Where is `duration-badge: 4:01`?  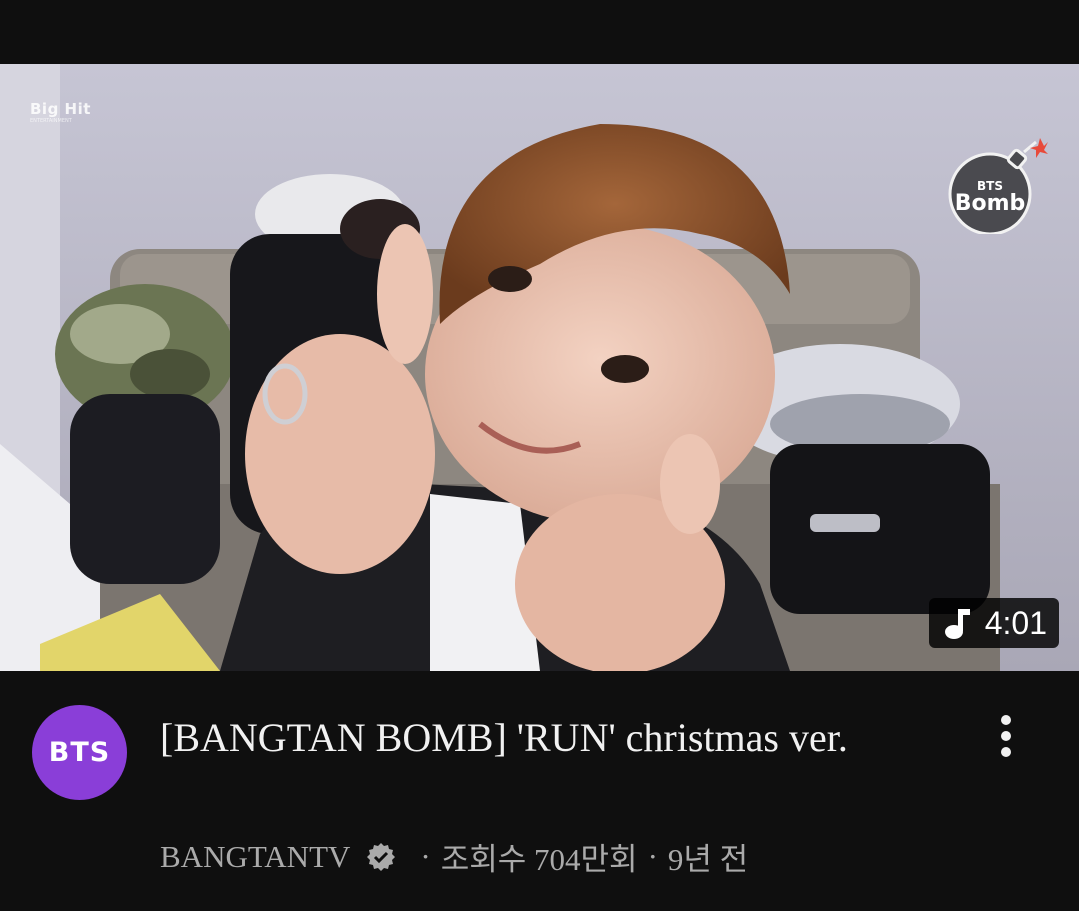 duration-badge: 4:01 is located at coordinates (993, 623).